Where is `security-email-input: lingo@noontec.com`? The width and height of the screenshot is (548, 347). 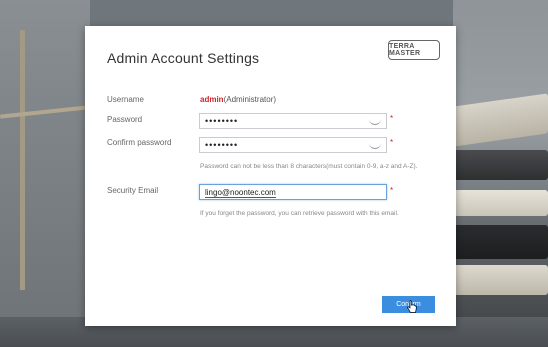
security-email-input: lingo@noontec.com is located at coordinates (293, 192).